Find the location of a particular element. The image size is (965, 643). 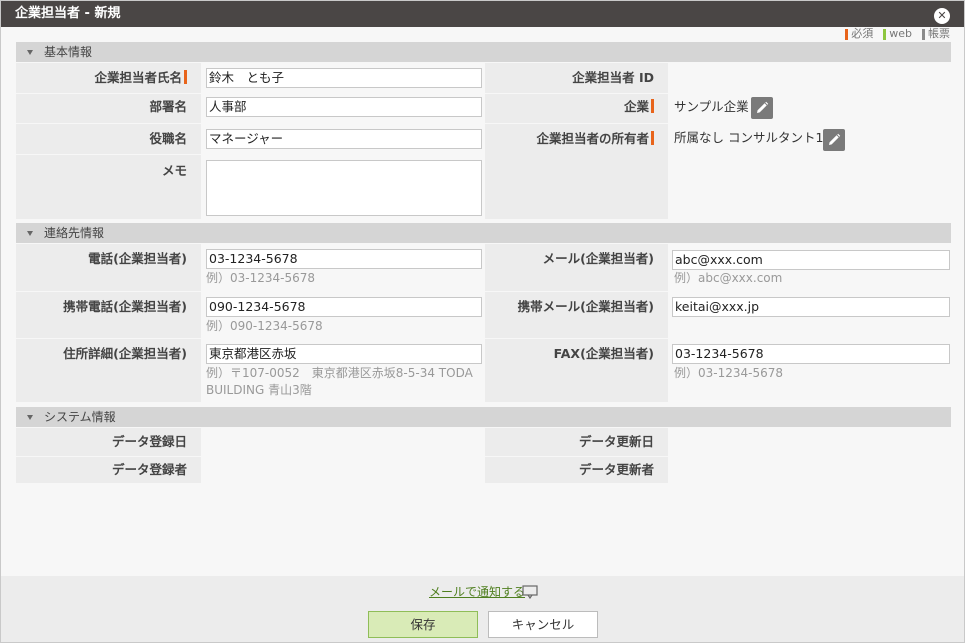

name-input: 鈴木 とも子 is located at coordinates (344, 78).